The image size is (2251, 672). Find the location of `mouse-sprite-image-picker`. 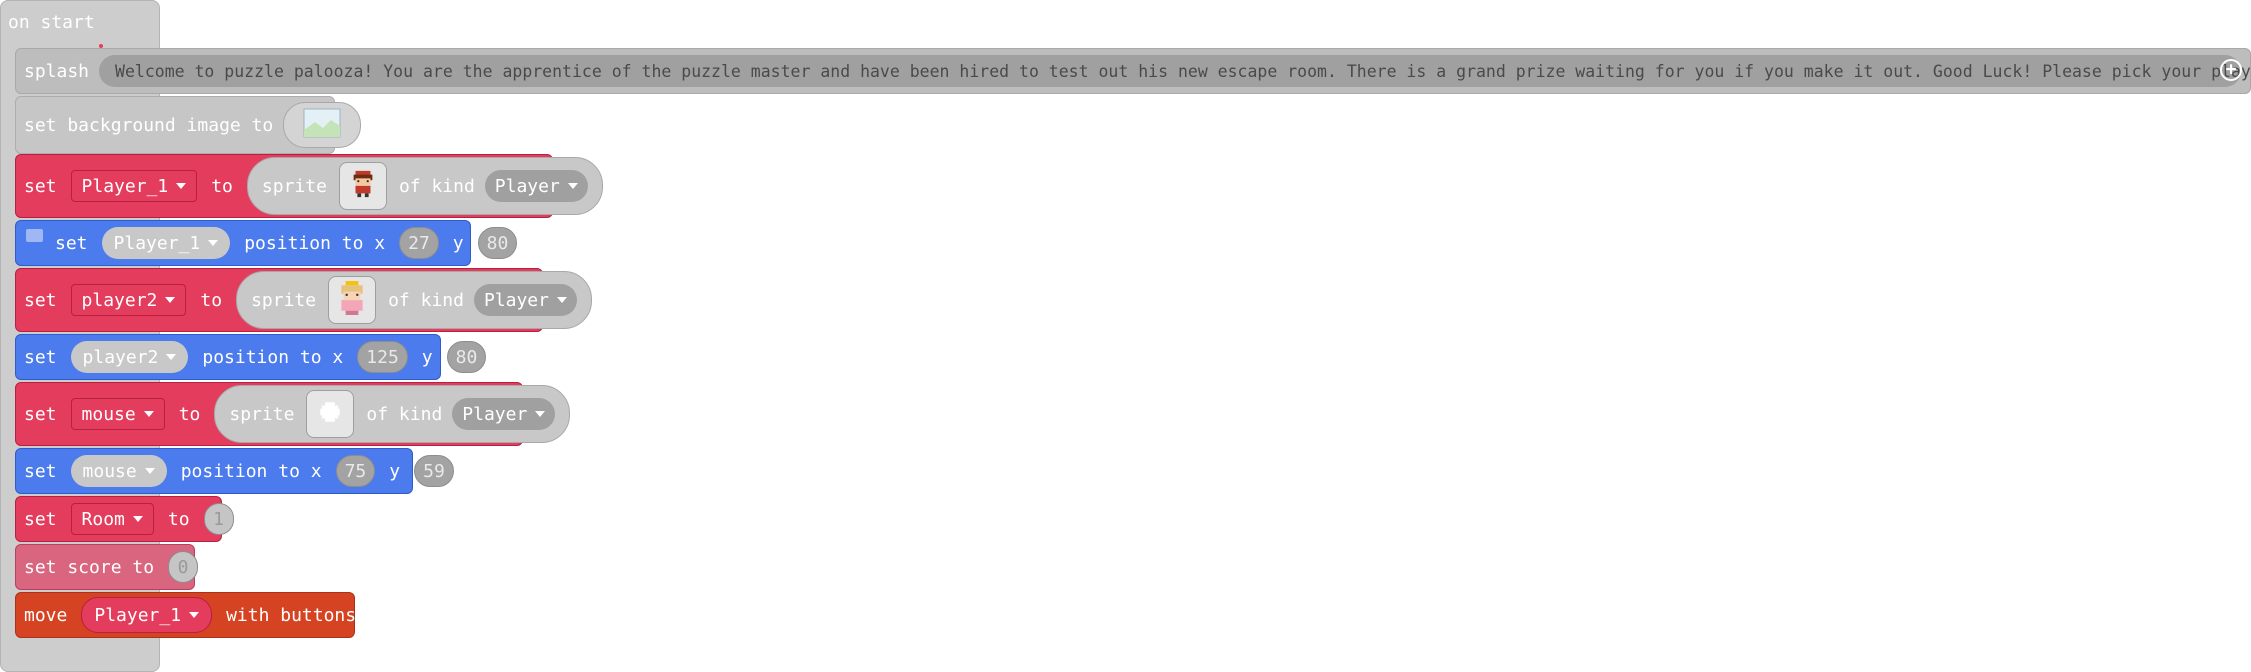

mouse-sprite-image-picker is located at coordinates (330, 414).